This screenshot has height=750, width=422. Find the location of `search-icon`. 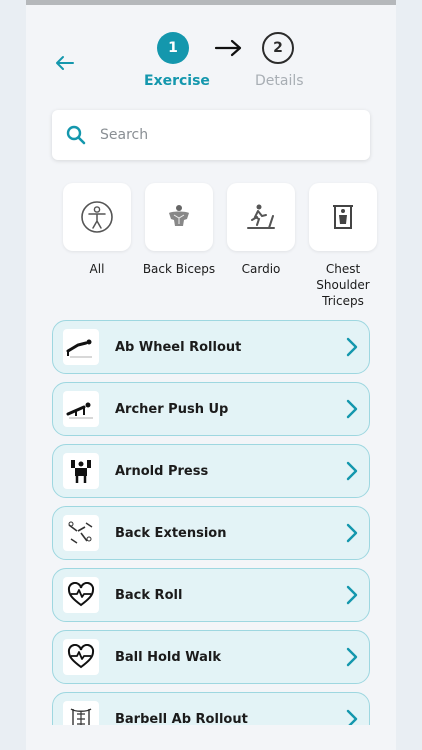

search-icon is located at coordinates (76, 135).